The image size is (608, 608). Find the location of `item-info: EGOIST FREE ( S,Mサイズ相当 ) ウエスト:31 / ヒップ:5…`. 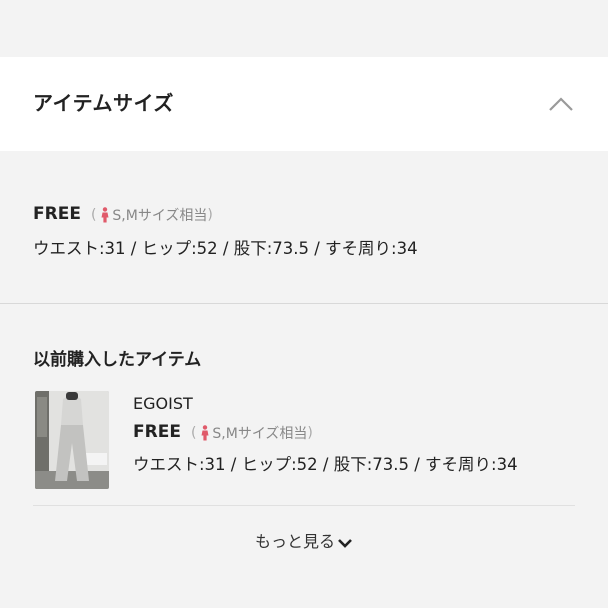

item-info: EGOIST FREE ( S,Mサイズ相当 ) ウエスト:31 / ヒップ:5… is located at coordinates (325, 434).